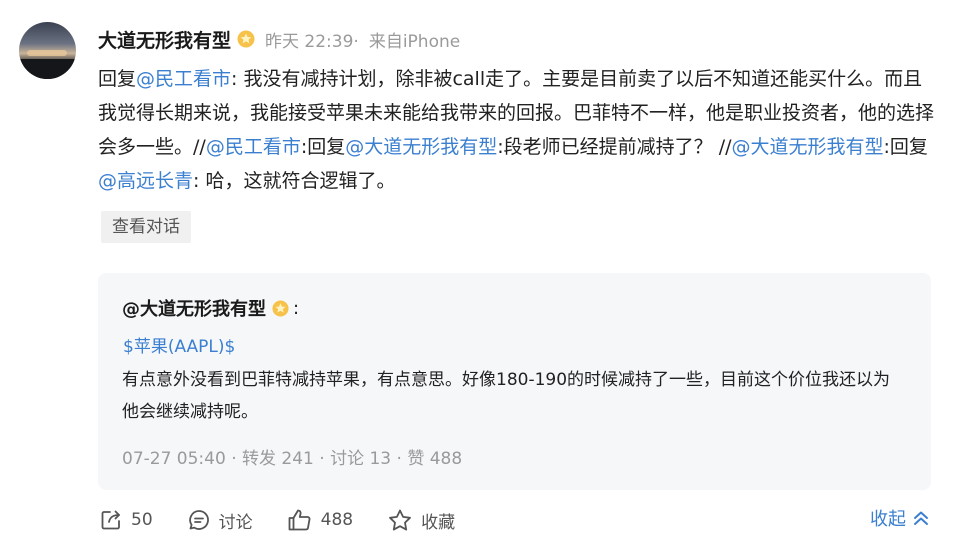 The image size is (964, 549). Describe the element at coordinates (145, 181) in the screenshot. I see `mention-link: @高远长青` at that location.